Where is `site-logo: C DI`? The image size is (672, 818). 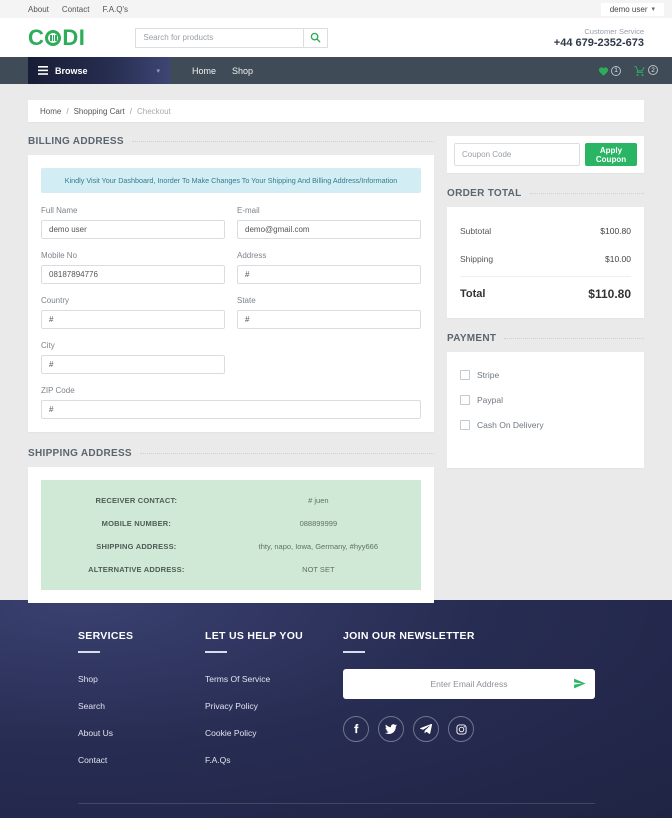
site-logo: C DI is located at coordinates (56, 38).